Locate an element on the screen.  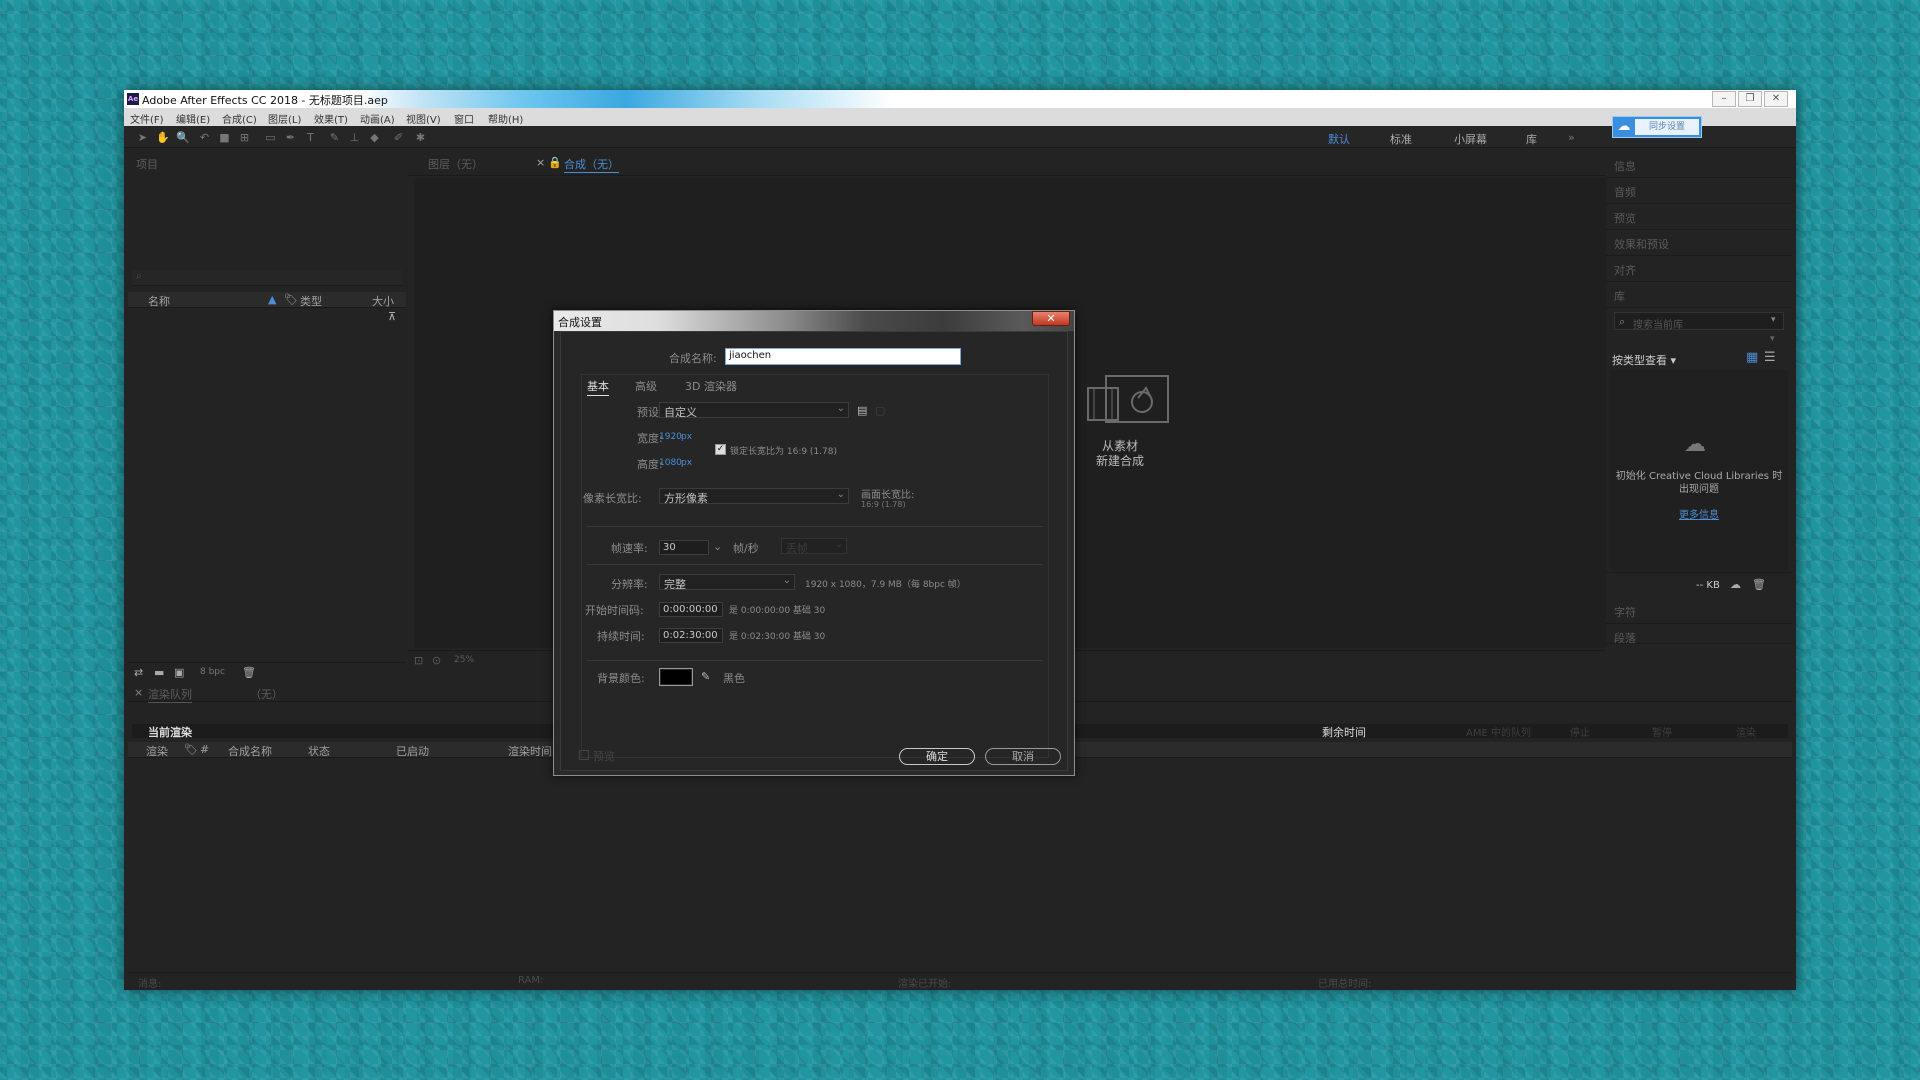
tab-render-queue: 渲染队列 is located at coordinates (170, 694).